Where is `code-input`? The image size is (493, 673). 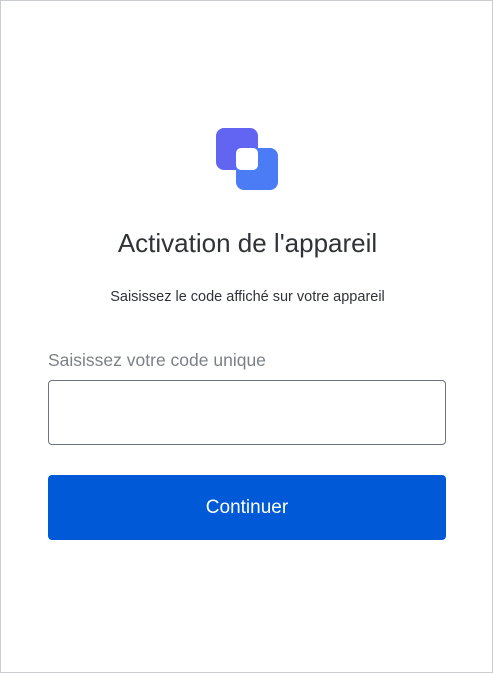
code-input is located at coordinates (247, 412).